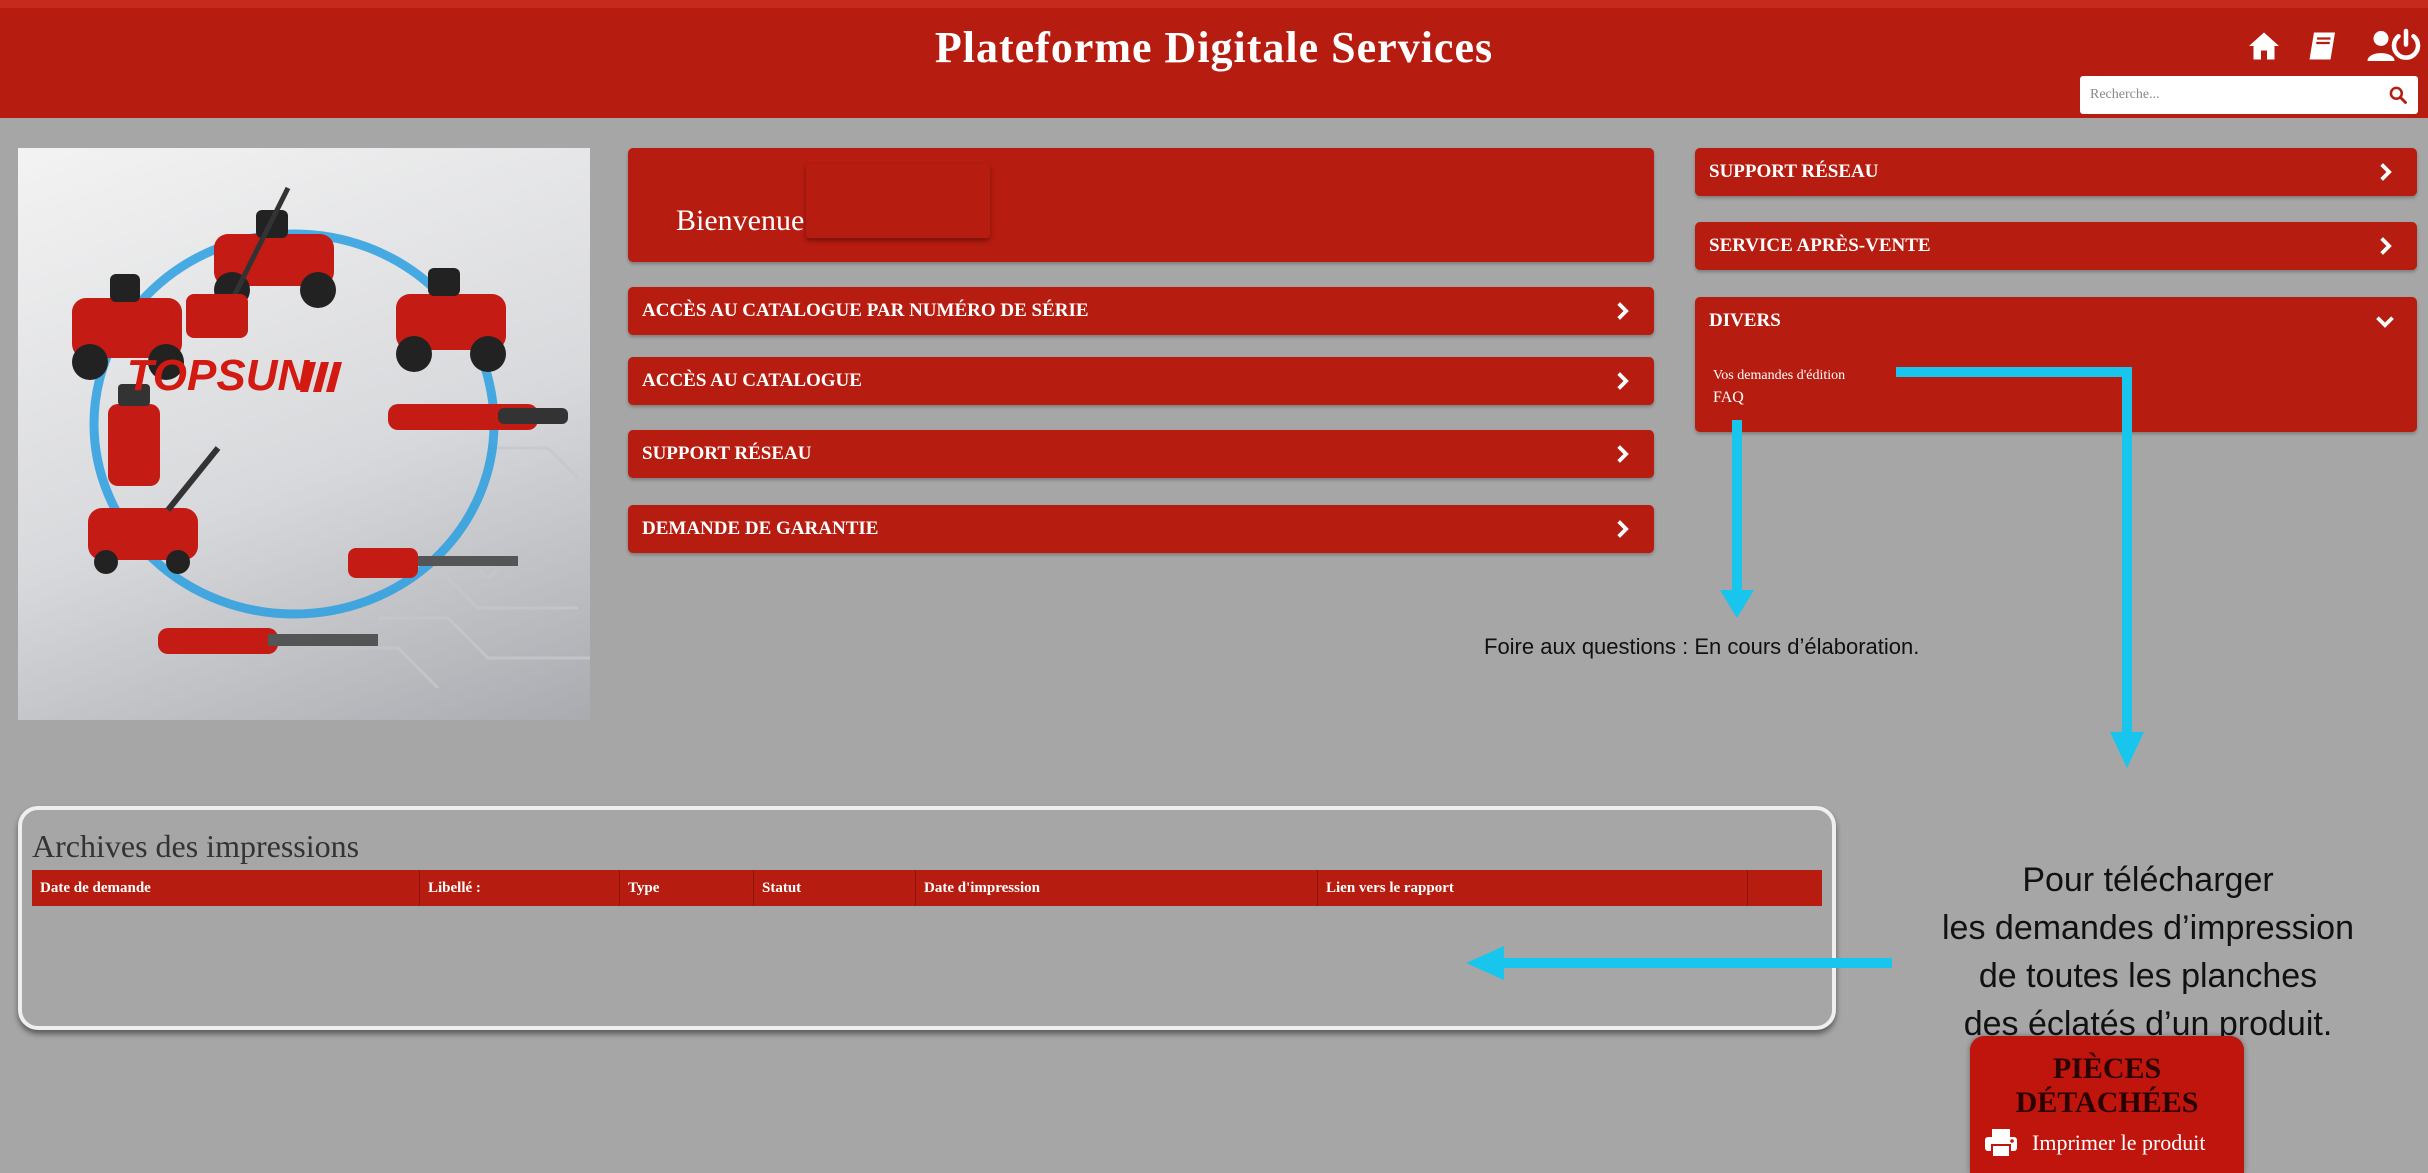  I want to click on edition-arrow-head, so click(2127, 750).